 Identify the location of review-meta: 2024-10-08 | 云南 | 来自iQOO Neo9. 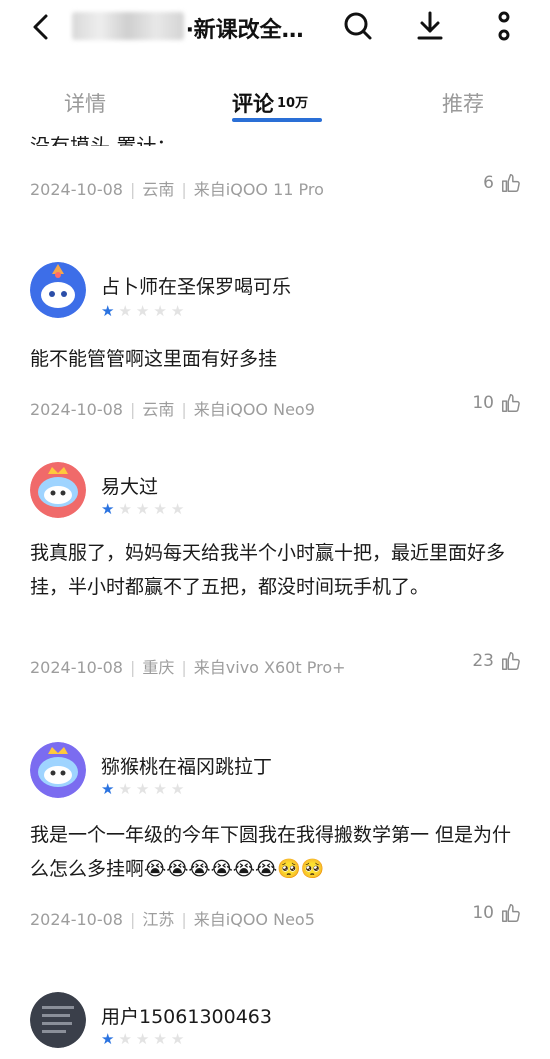
(172, 409).